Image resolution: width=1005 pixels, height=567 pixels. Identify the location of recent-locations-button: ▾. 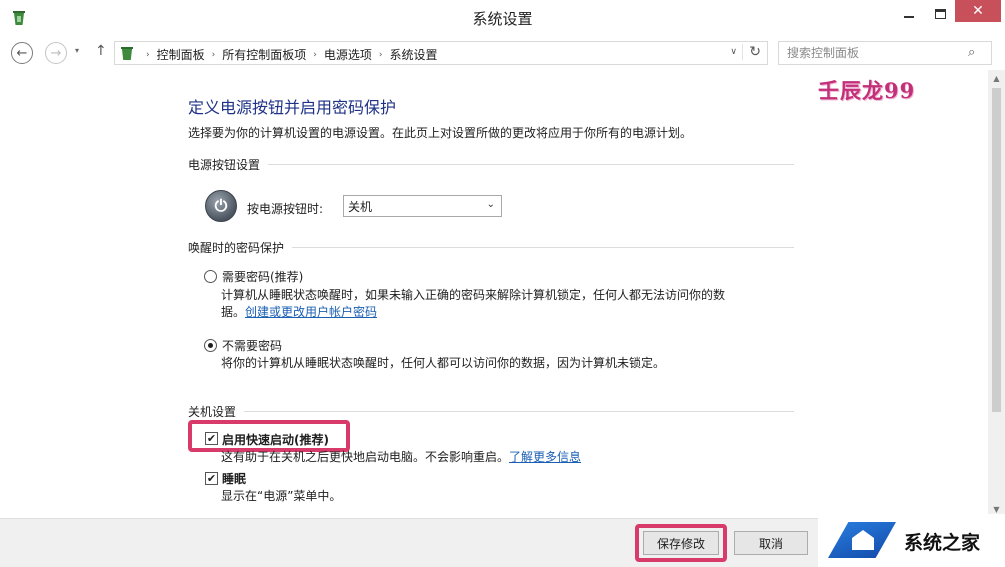
(77, 50).